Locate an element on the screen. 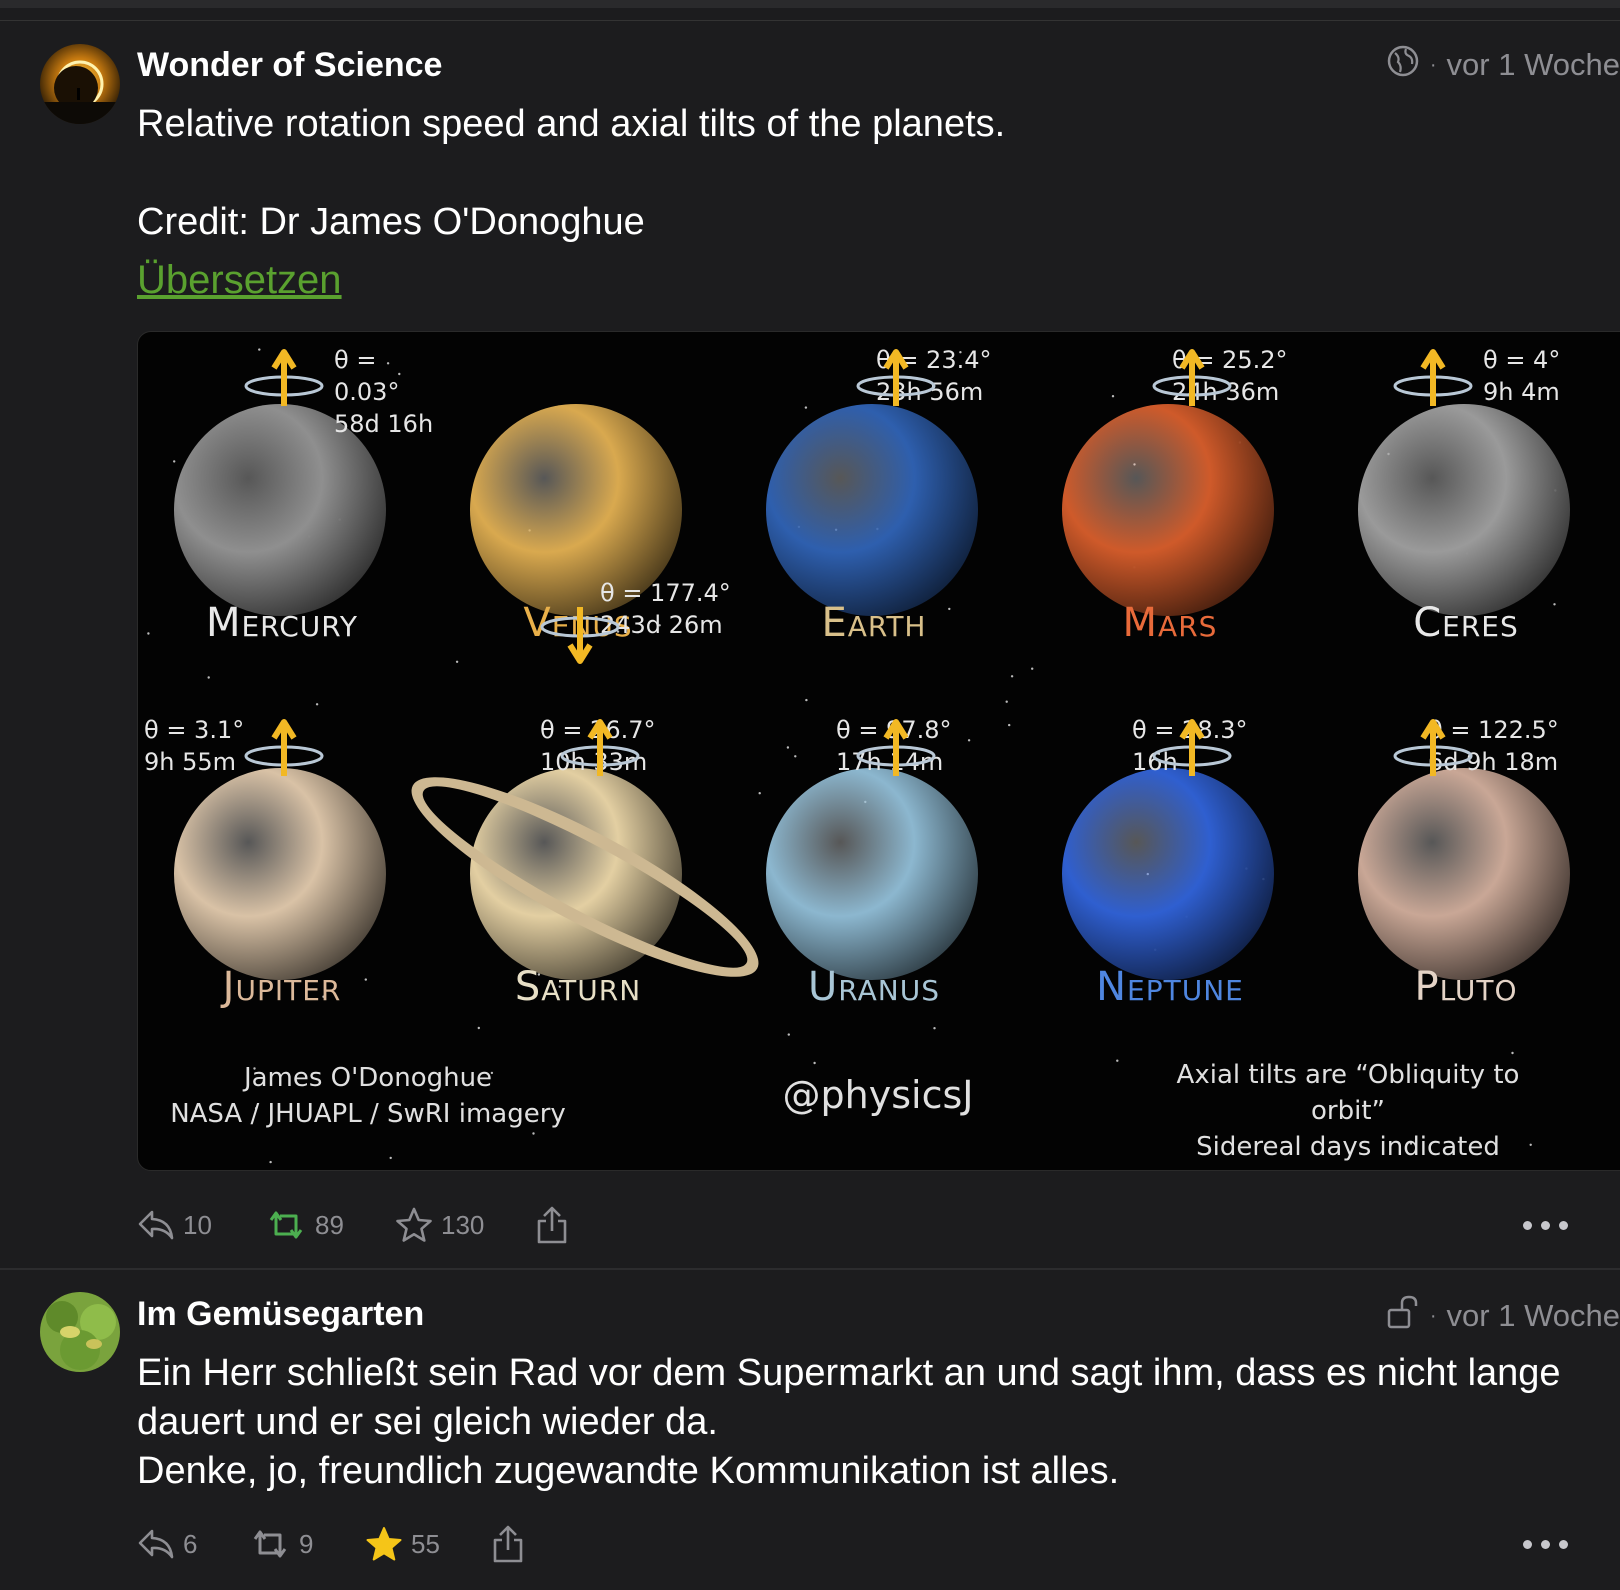 This screenshot has height=1590, width=1620. planet-venus: Venus θ = 177.4° 243d 26m is located at coordinates (588, 517).